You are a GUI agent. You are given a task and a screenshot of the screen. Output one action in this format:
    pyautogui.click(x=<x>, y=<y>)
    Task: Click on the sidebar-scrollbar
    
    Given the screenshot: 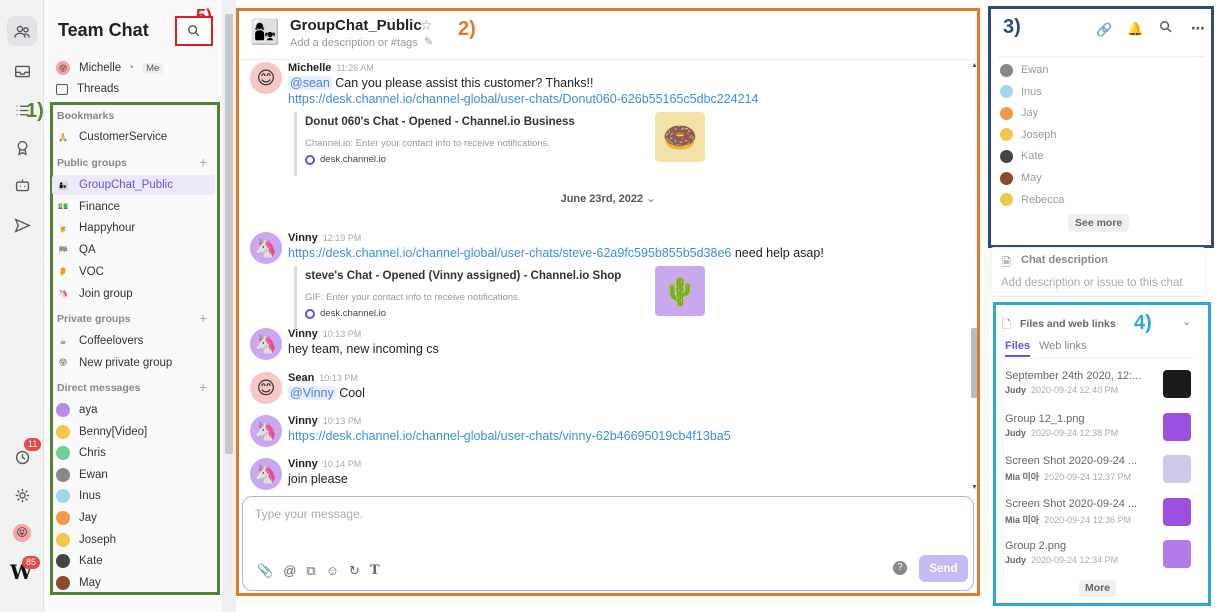 What is the action you would take?
    pyautogui.click(x=229, y=306)
    